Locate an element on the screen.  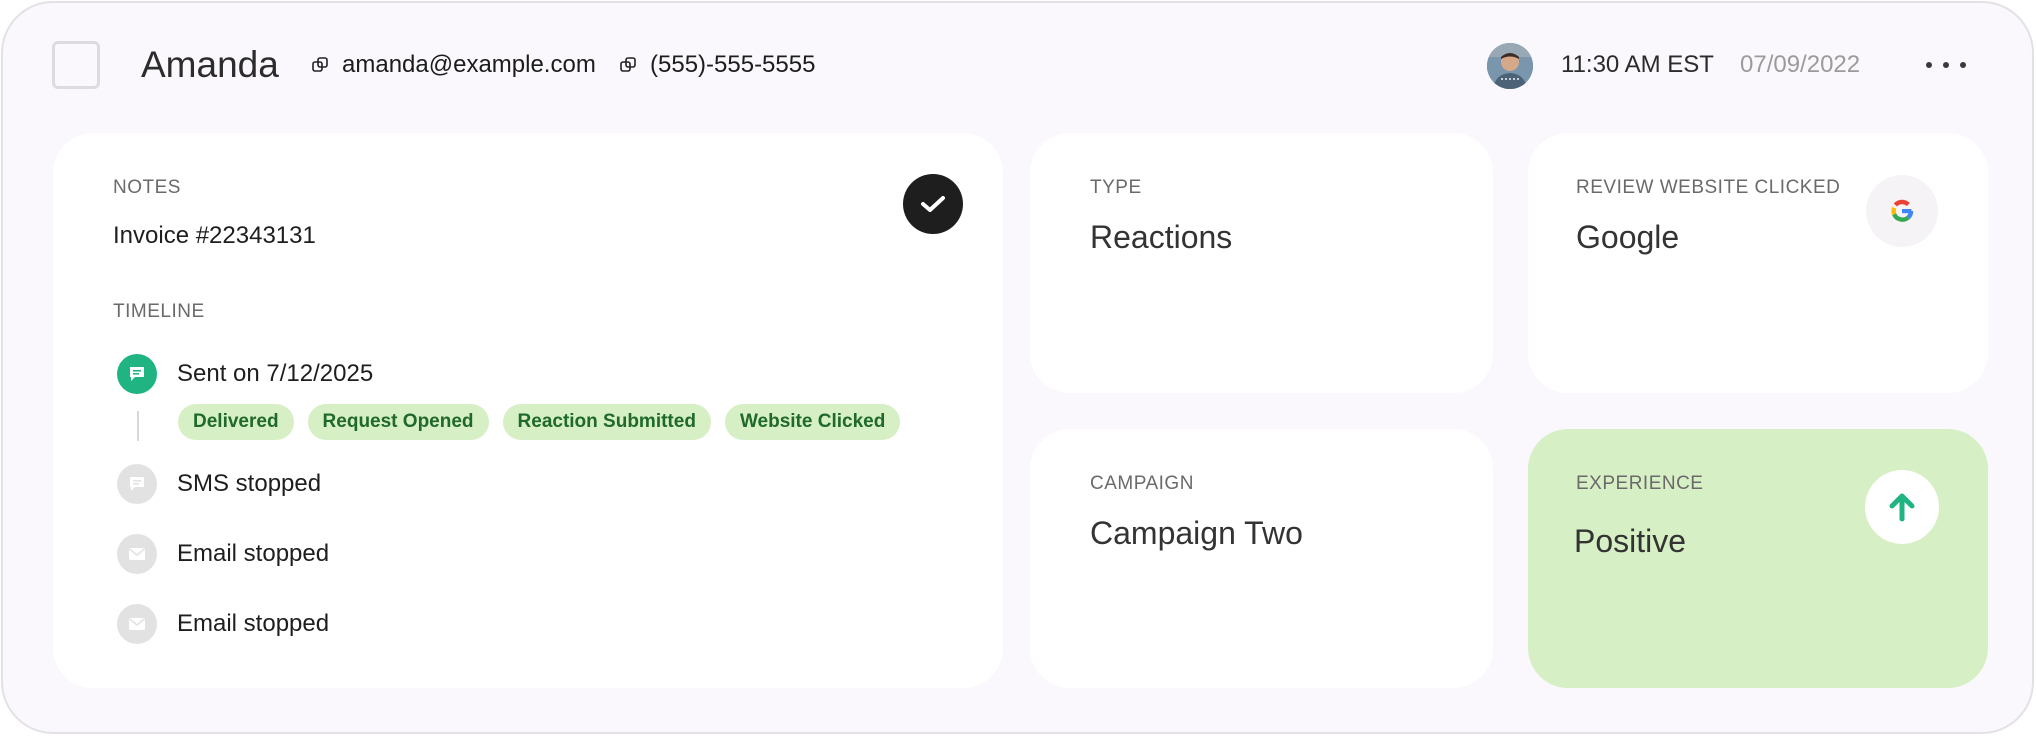
contact-name: Amanda is located at coordinates (210, 64).